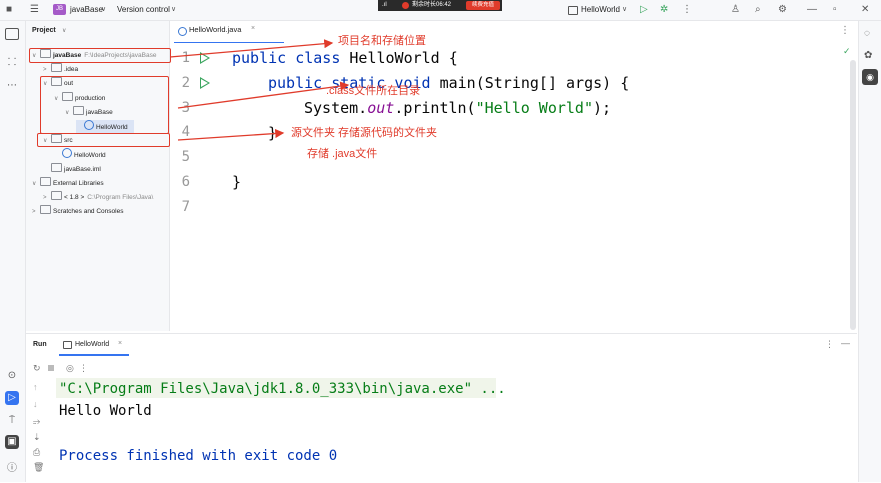 This screenshot has width=881, height=483. What do you see at coordinates (198, 456) in the screenshot?
I see `console-line-exit: Process finished with exit code 0` at bounding box center [198, 456].